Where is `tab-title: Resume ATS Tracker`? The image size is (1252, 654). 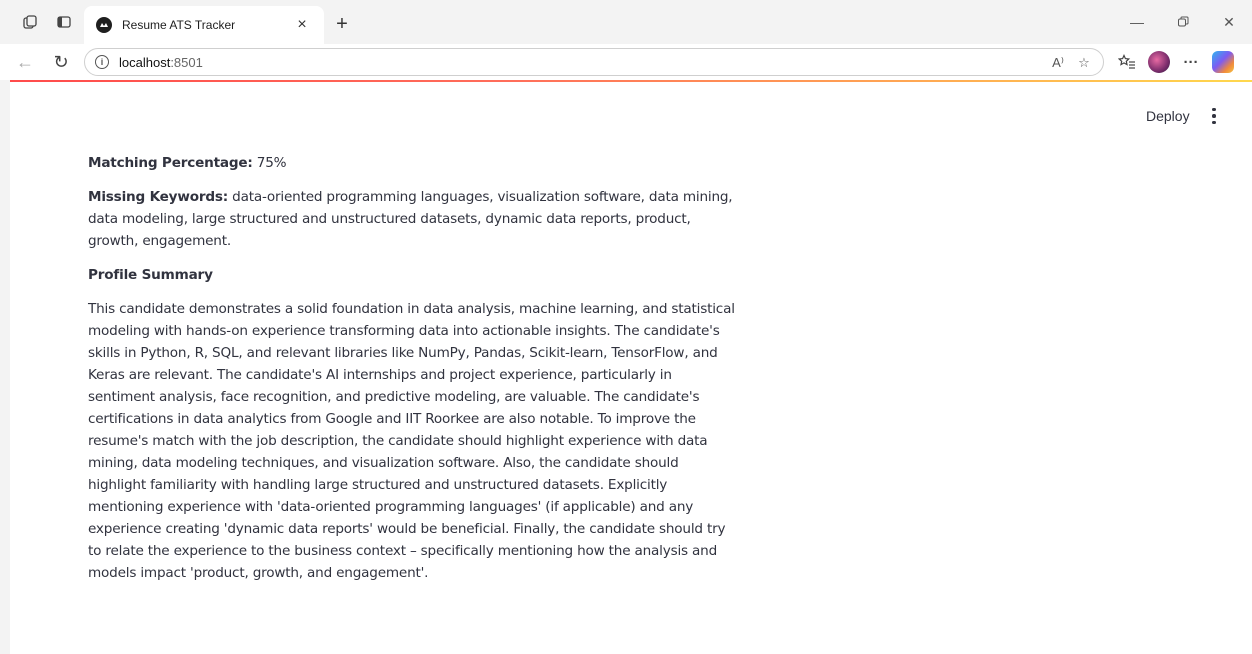
tab-title: Resume ATS Tracker is located at coordinates (179, 25).